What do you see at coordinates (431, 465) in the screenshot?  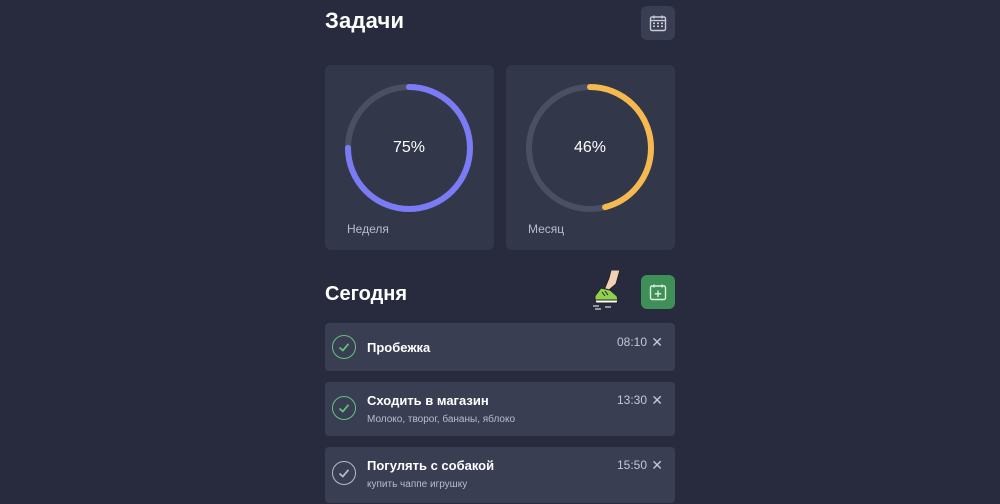 I see `task-title: Погулять с собакой` at bounding box center [431, 465].